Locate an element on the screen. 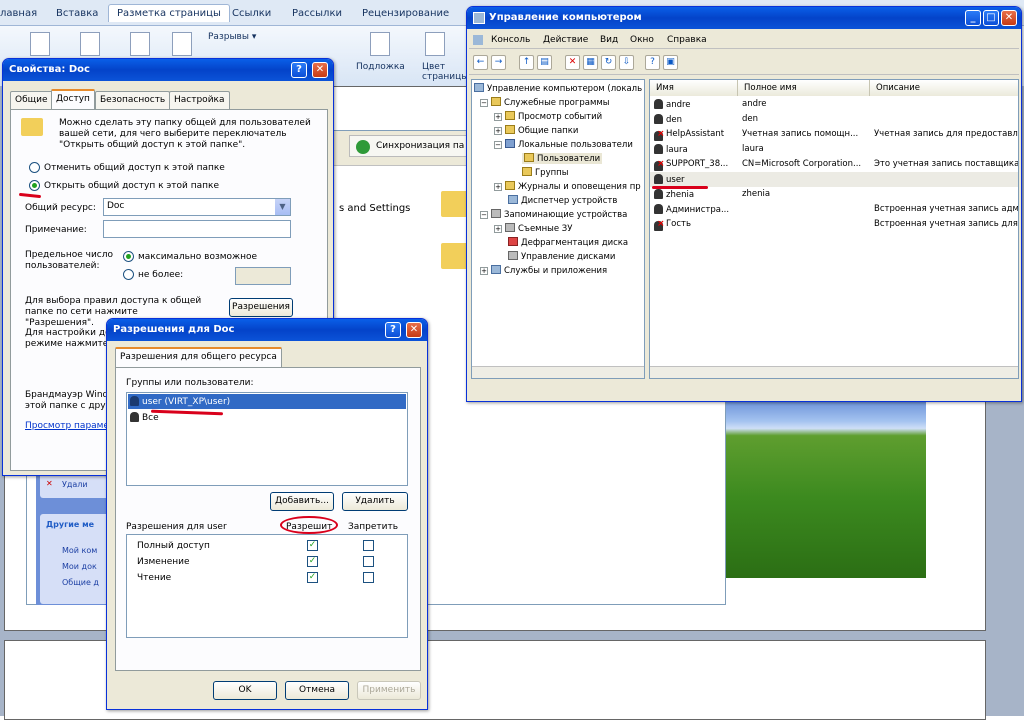 This screenshot has height=720, width=1024. ribbon-tab-references: Ссылки is located at coordinates (251, 13).